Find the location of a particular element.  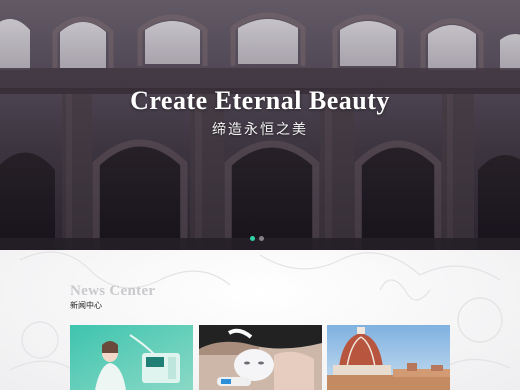

news-subheading: 新闻中心 is located at coordinates (86, 305).